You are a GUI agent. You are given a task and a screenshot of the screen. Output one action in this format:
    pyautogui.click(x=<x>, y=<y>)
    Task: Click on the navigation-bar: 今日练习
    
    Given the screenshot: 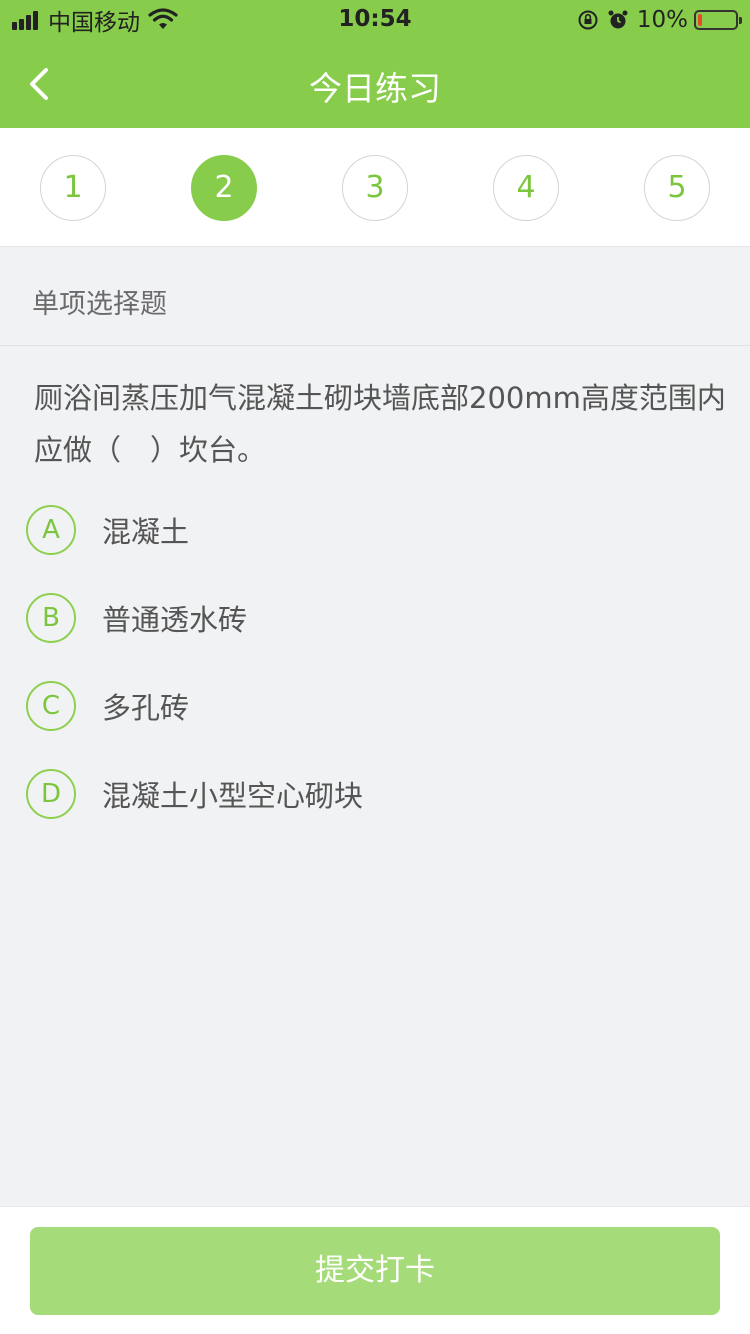 What is the action you would take?
    pyautogui.click(x=375, y=84)
    